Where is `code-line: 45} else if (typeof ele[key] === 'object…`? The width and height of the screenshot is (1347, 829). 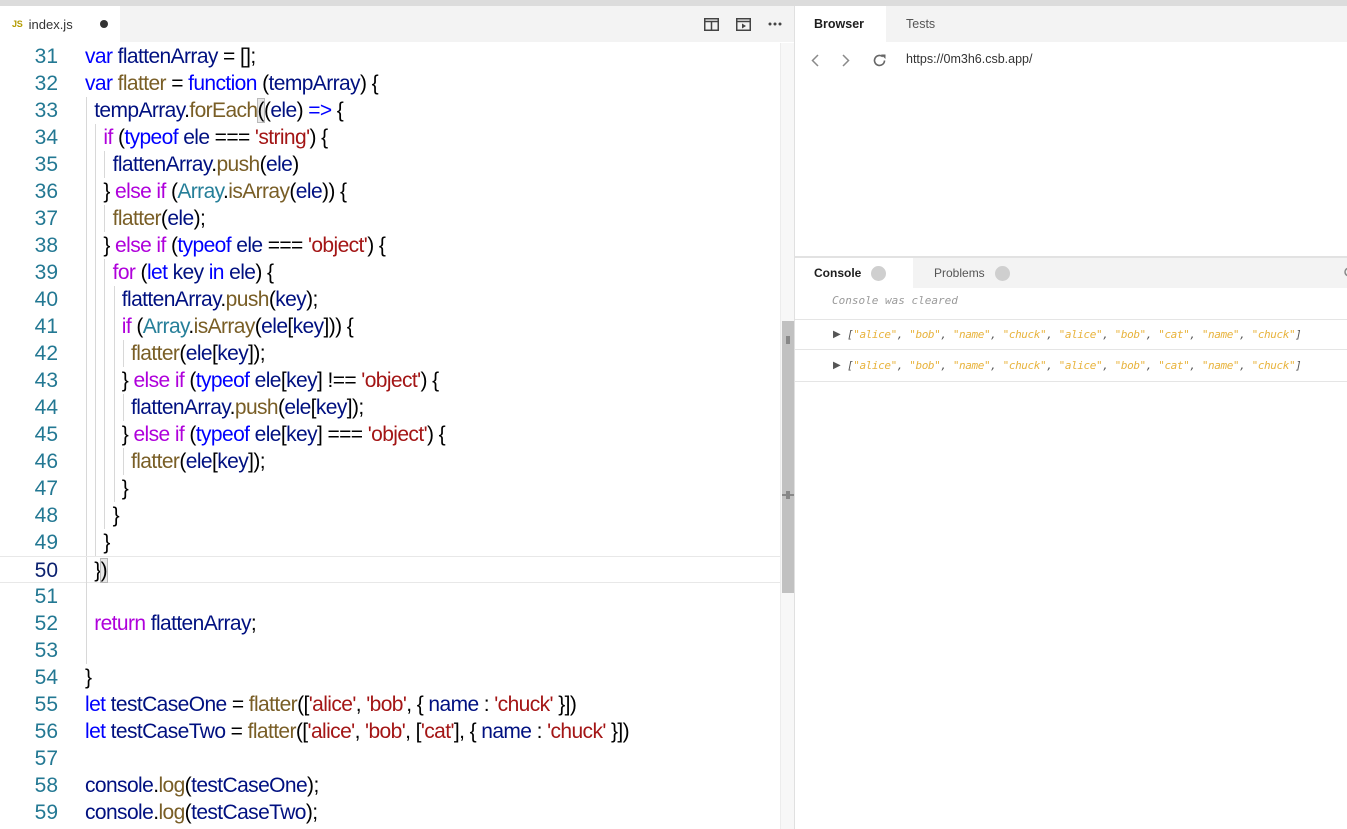
code-line: 45} else if (typeof ele[key] === 'object… is located at coordinates (390, 434).